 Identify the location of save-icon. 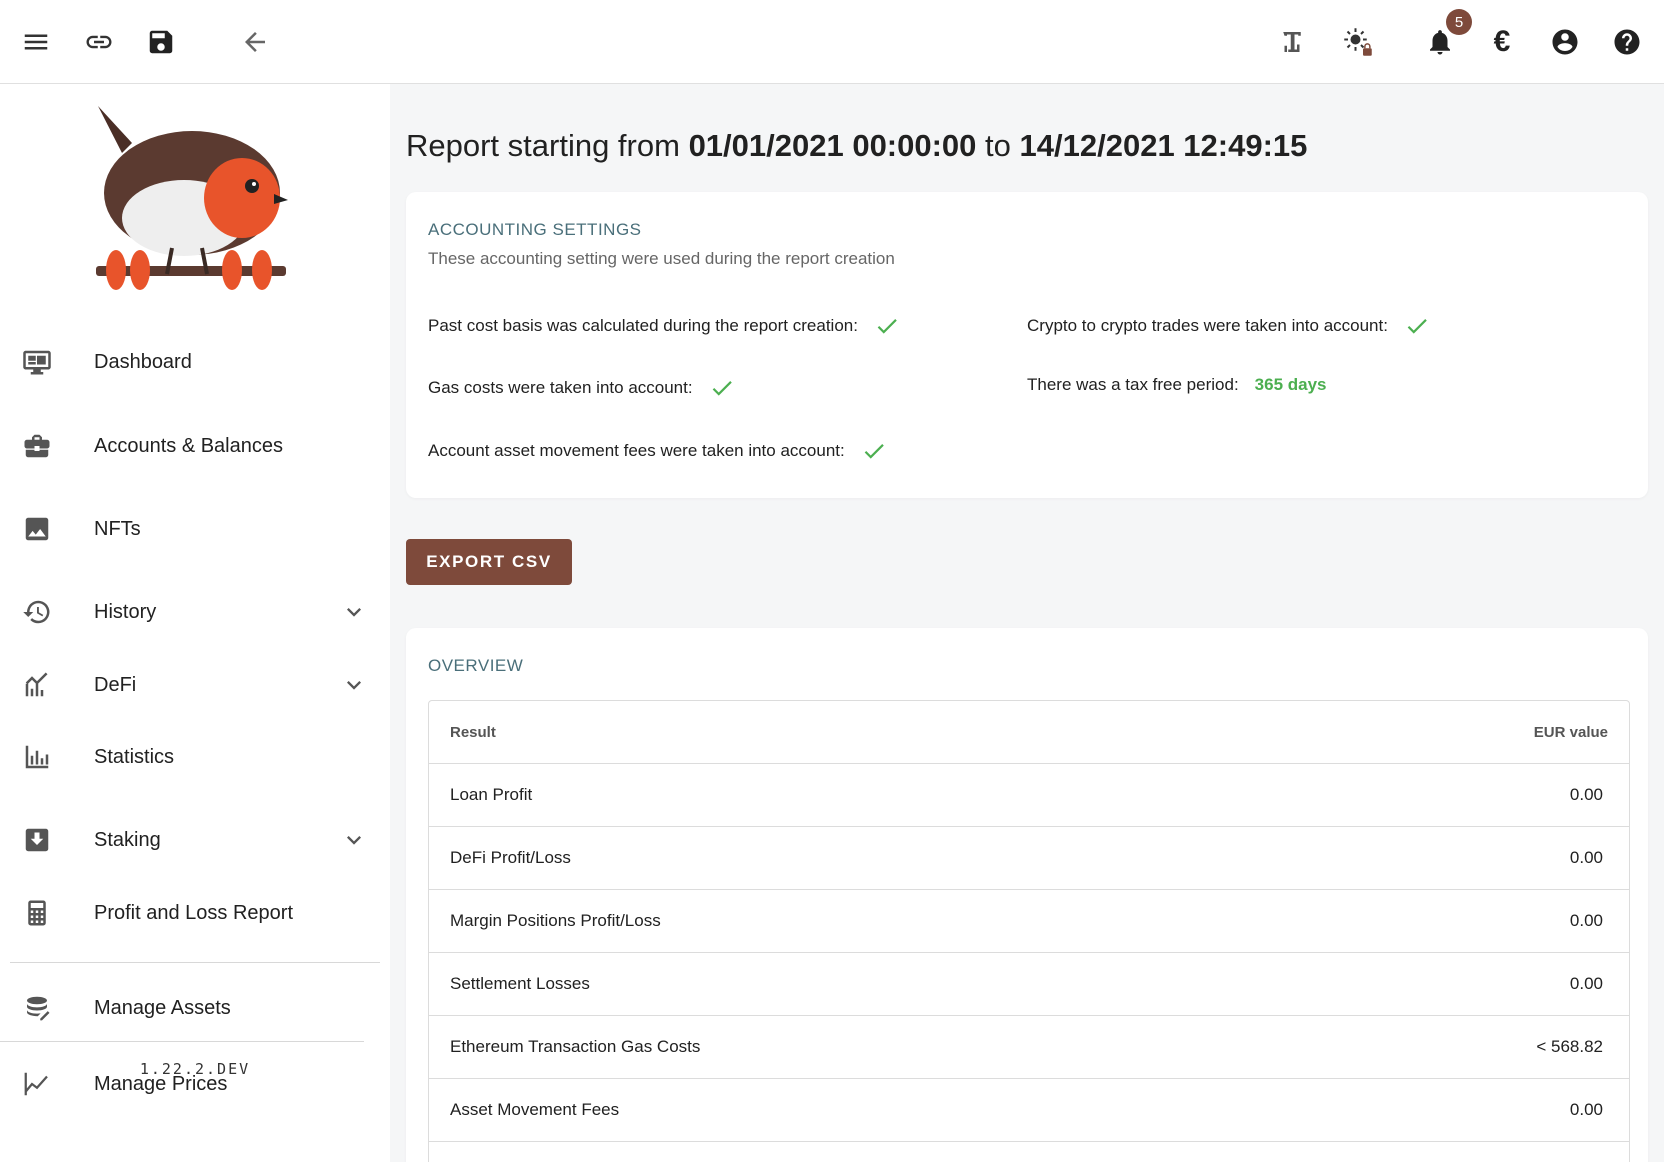
(161, 42).